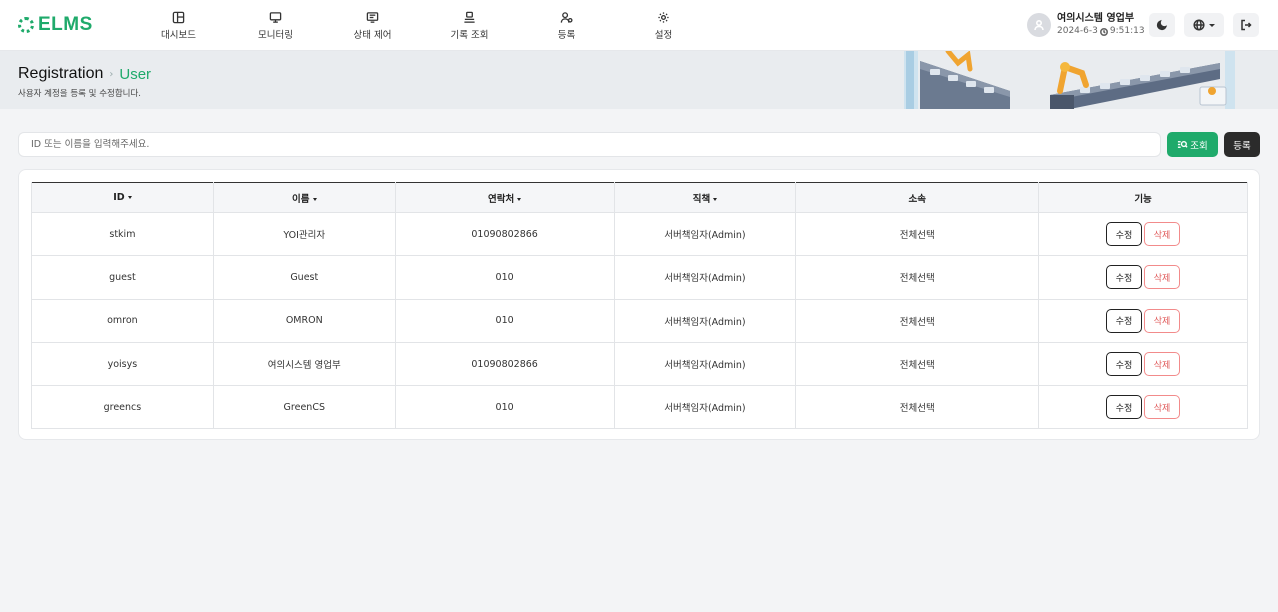  I want to click on logout-icon, so click(1246, 25).